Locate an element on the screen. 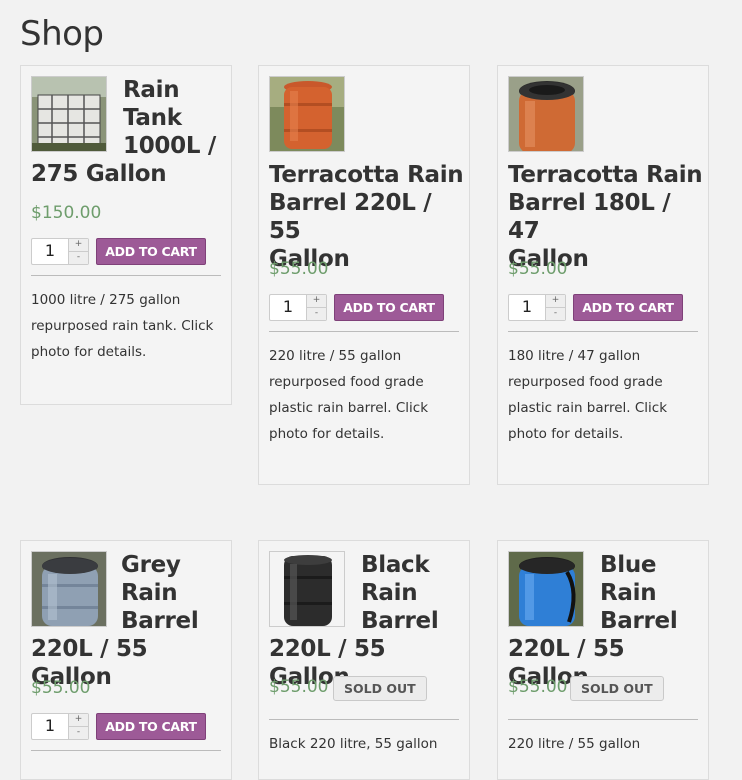  product-price: $150.00 is located at coordinates (66, 213).